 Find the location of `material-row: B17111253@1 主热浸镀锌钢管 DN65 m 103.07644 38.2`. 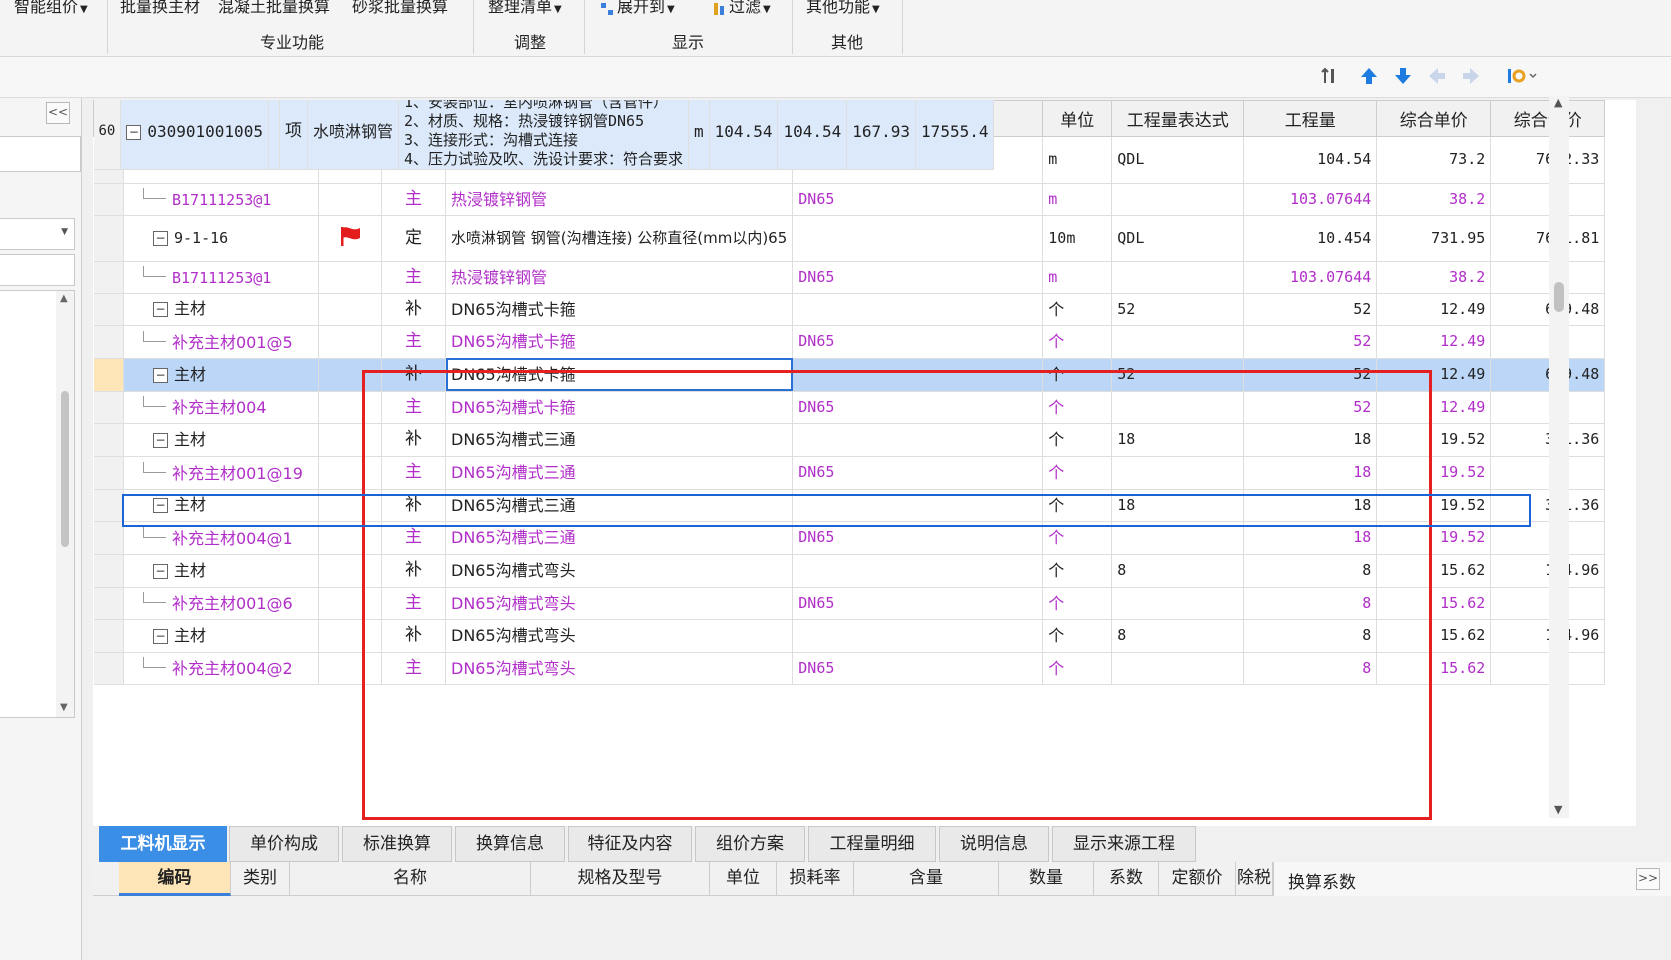

material-row: B17111253@1 主热浸镀锌钢管 DN65 m 103.07644 38.2 is located at coordinates (849, 277).